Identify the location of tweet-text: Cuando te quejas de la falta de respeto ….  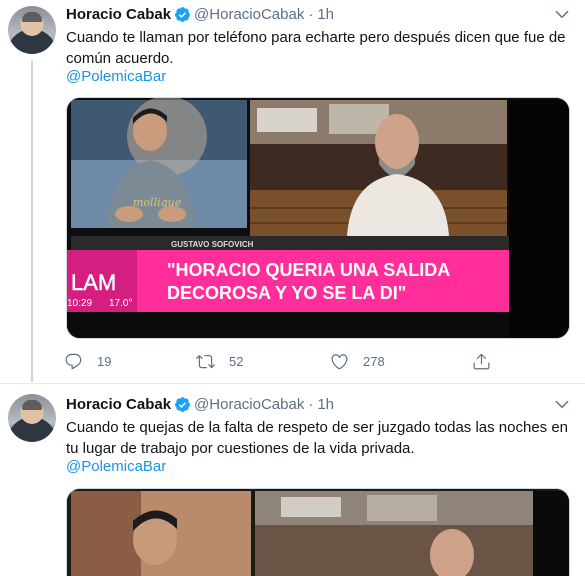
(317, 438).